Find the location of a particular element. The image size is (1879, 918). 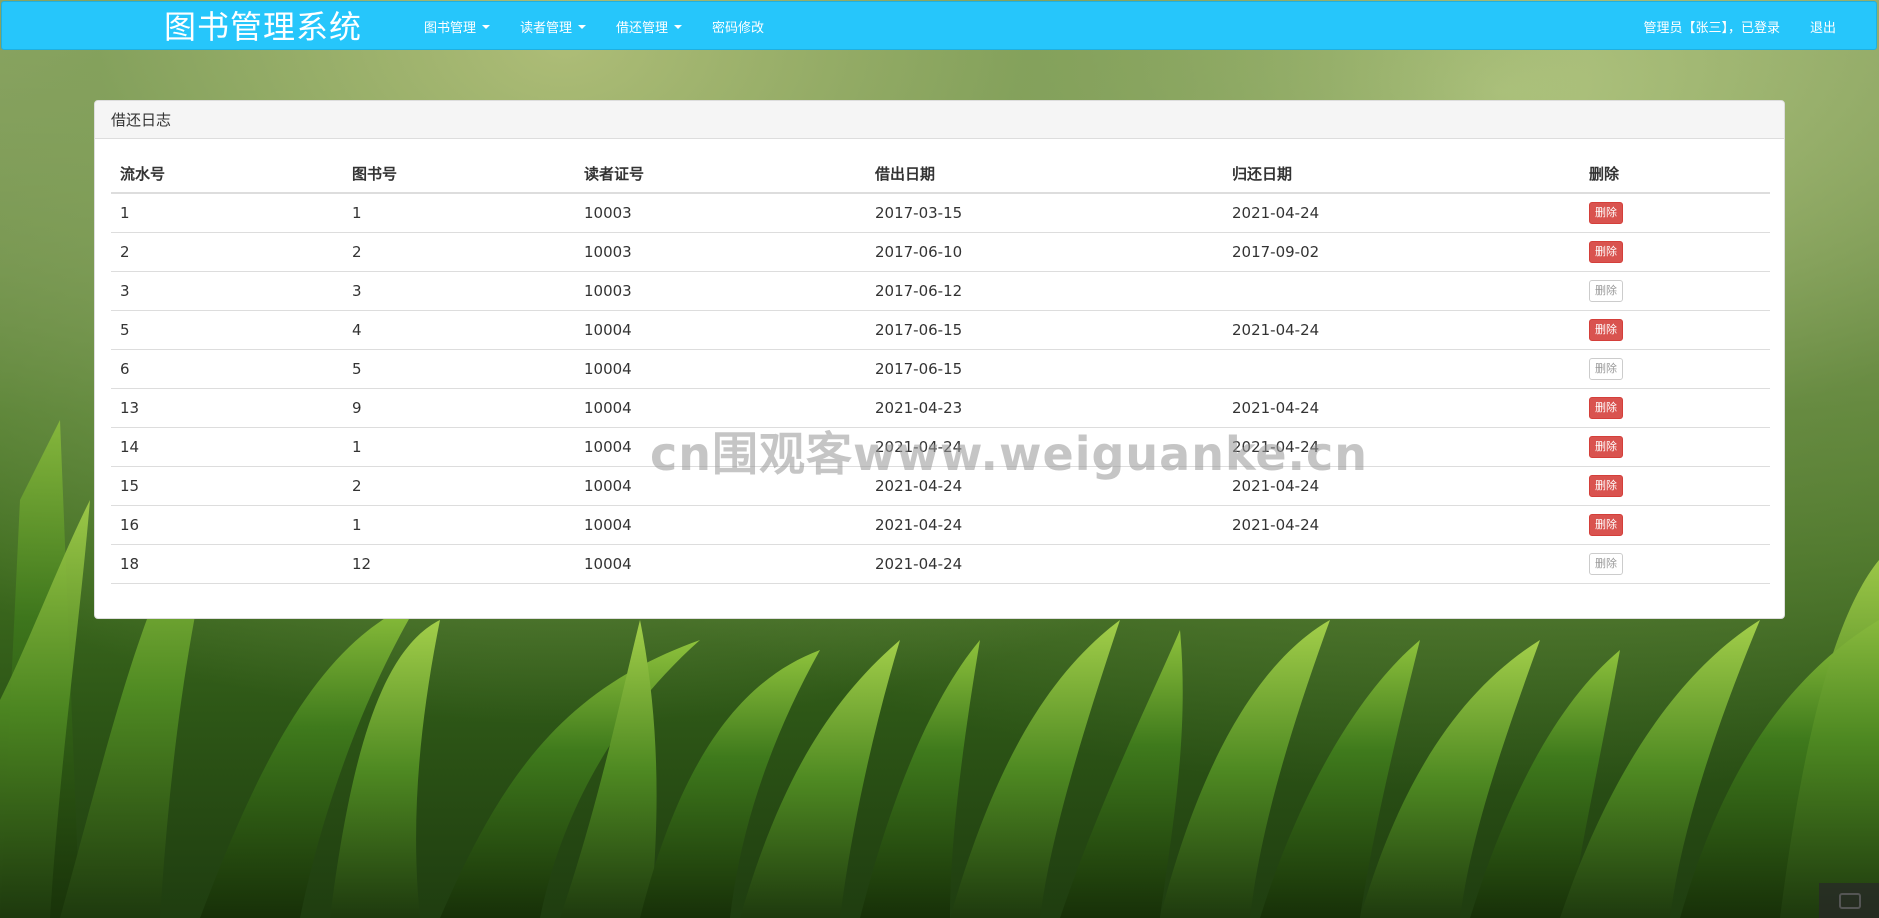

cell-serial: 1 is located at coordinates (227, 213).